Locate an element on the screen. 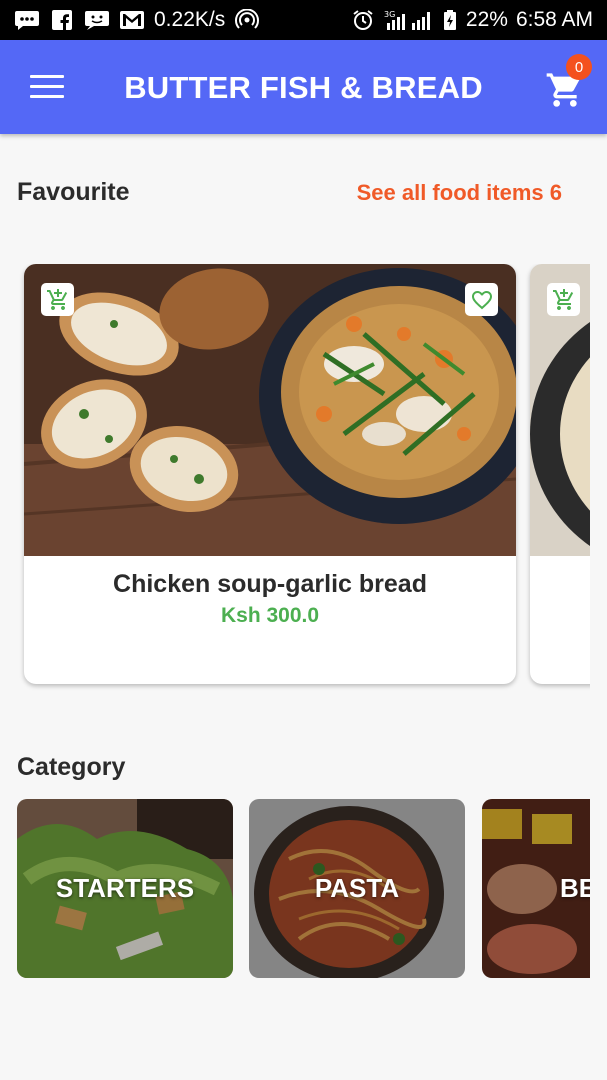 The width and height of the screenshot is (607, 1080). signal-icon: 3G is located at coordinates (409, 20).